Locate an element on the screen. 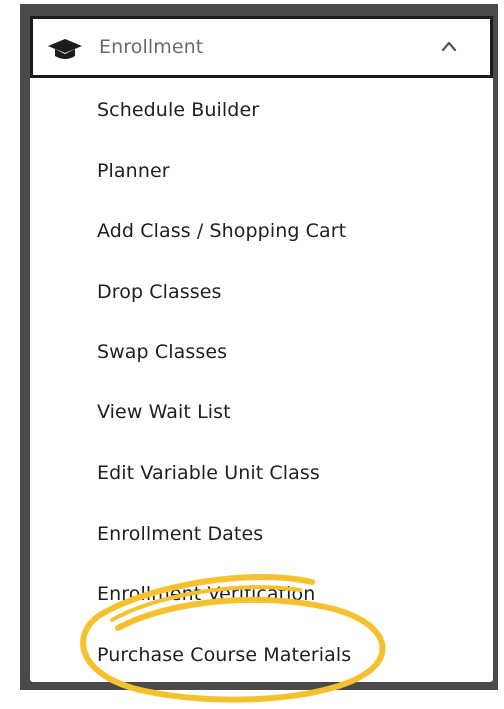  chevron-up-icon is located at coordinates (449, 46).